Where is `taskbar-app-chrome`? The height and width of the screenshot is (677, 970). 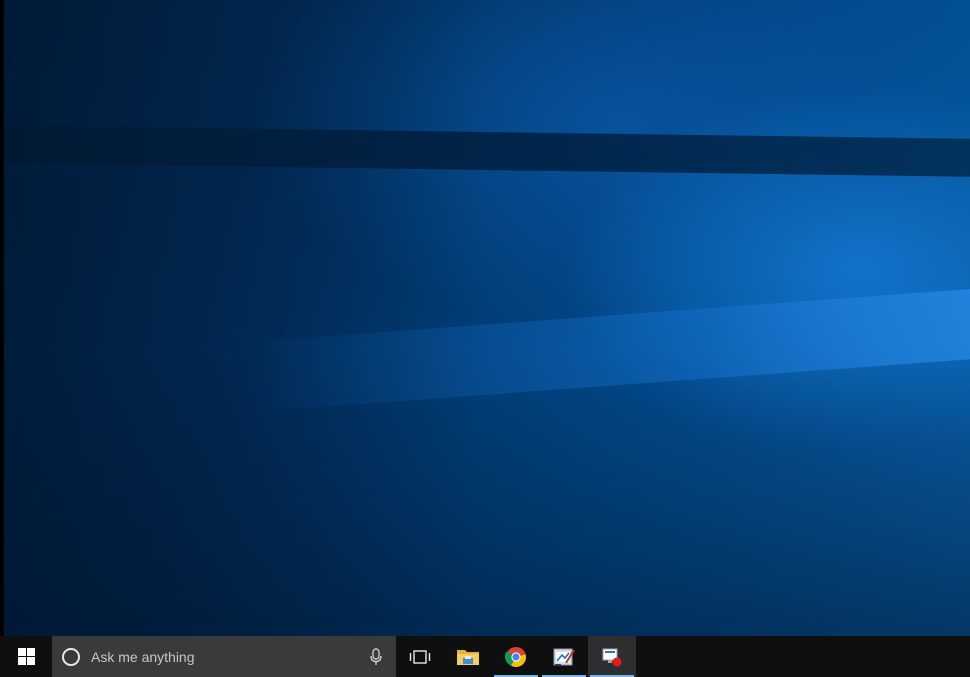
taskbar-app-chrome is located at coordinates (516, 656).